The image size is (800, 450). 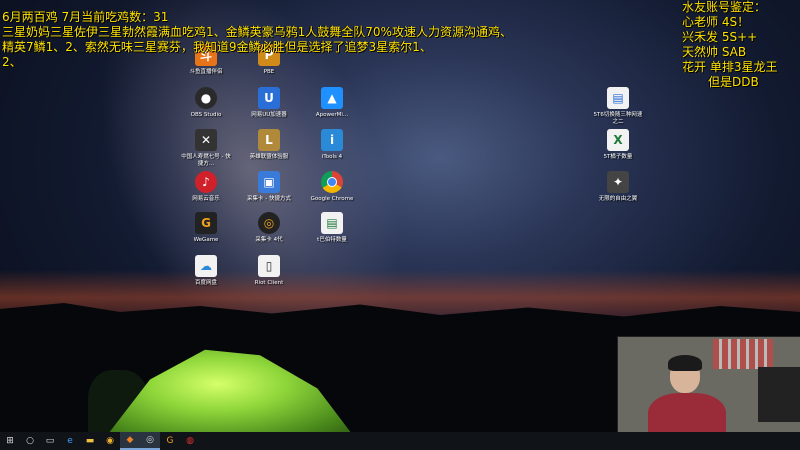 I want to click on desktop-icon-capture4: ◎ 采集卡 4代, so click(x=269, y=228).